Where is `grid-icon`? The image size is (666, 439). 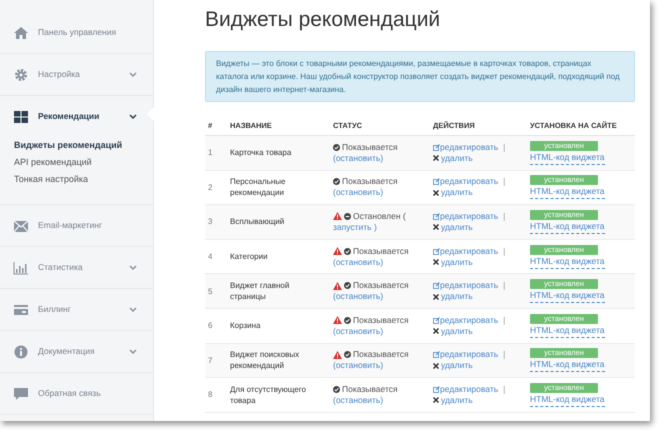 grid-icon is located at coordinates (21, 117).